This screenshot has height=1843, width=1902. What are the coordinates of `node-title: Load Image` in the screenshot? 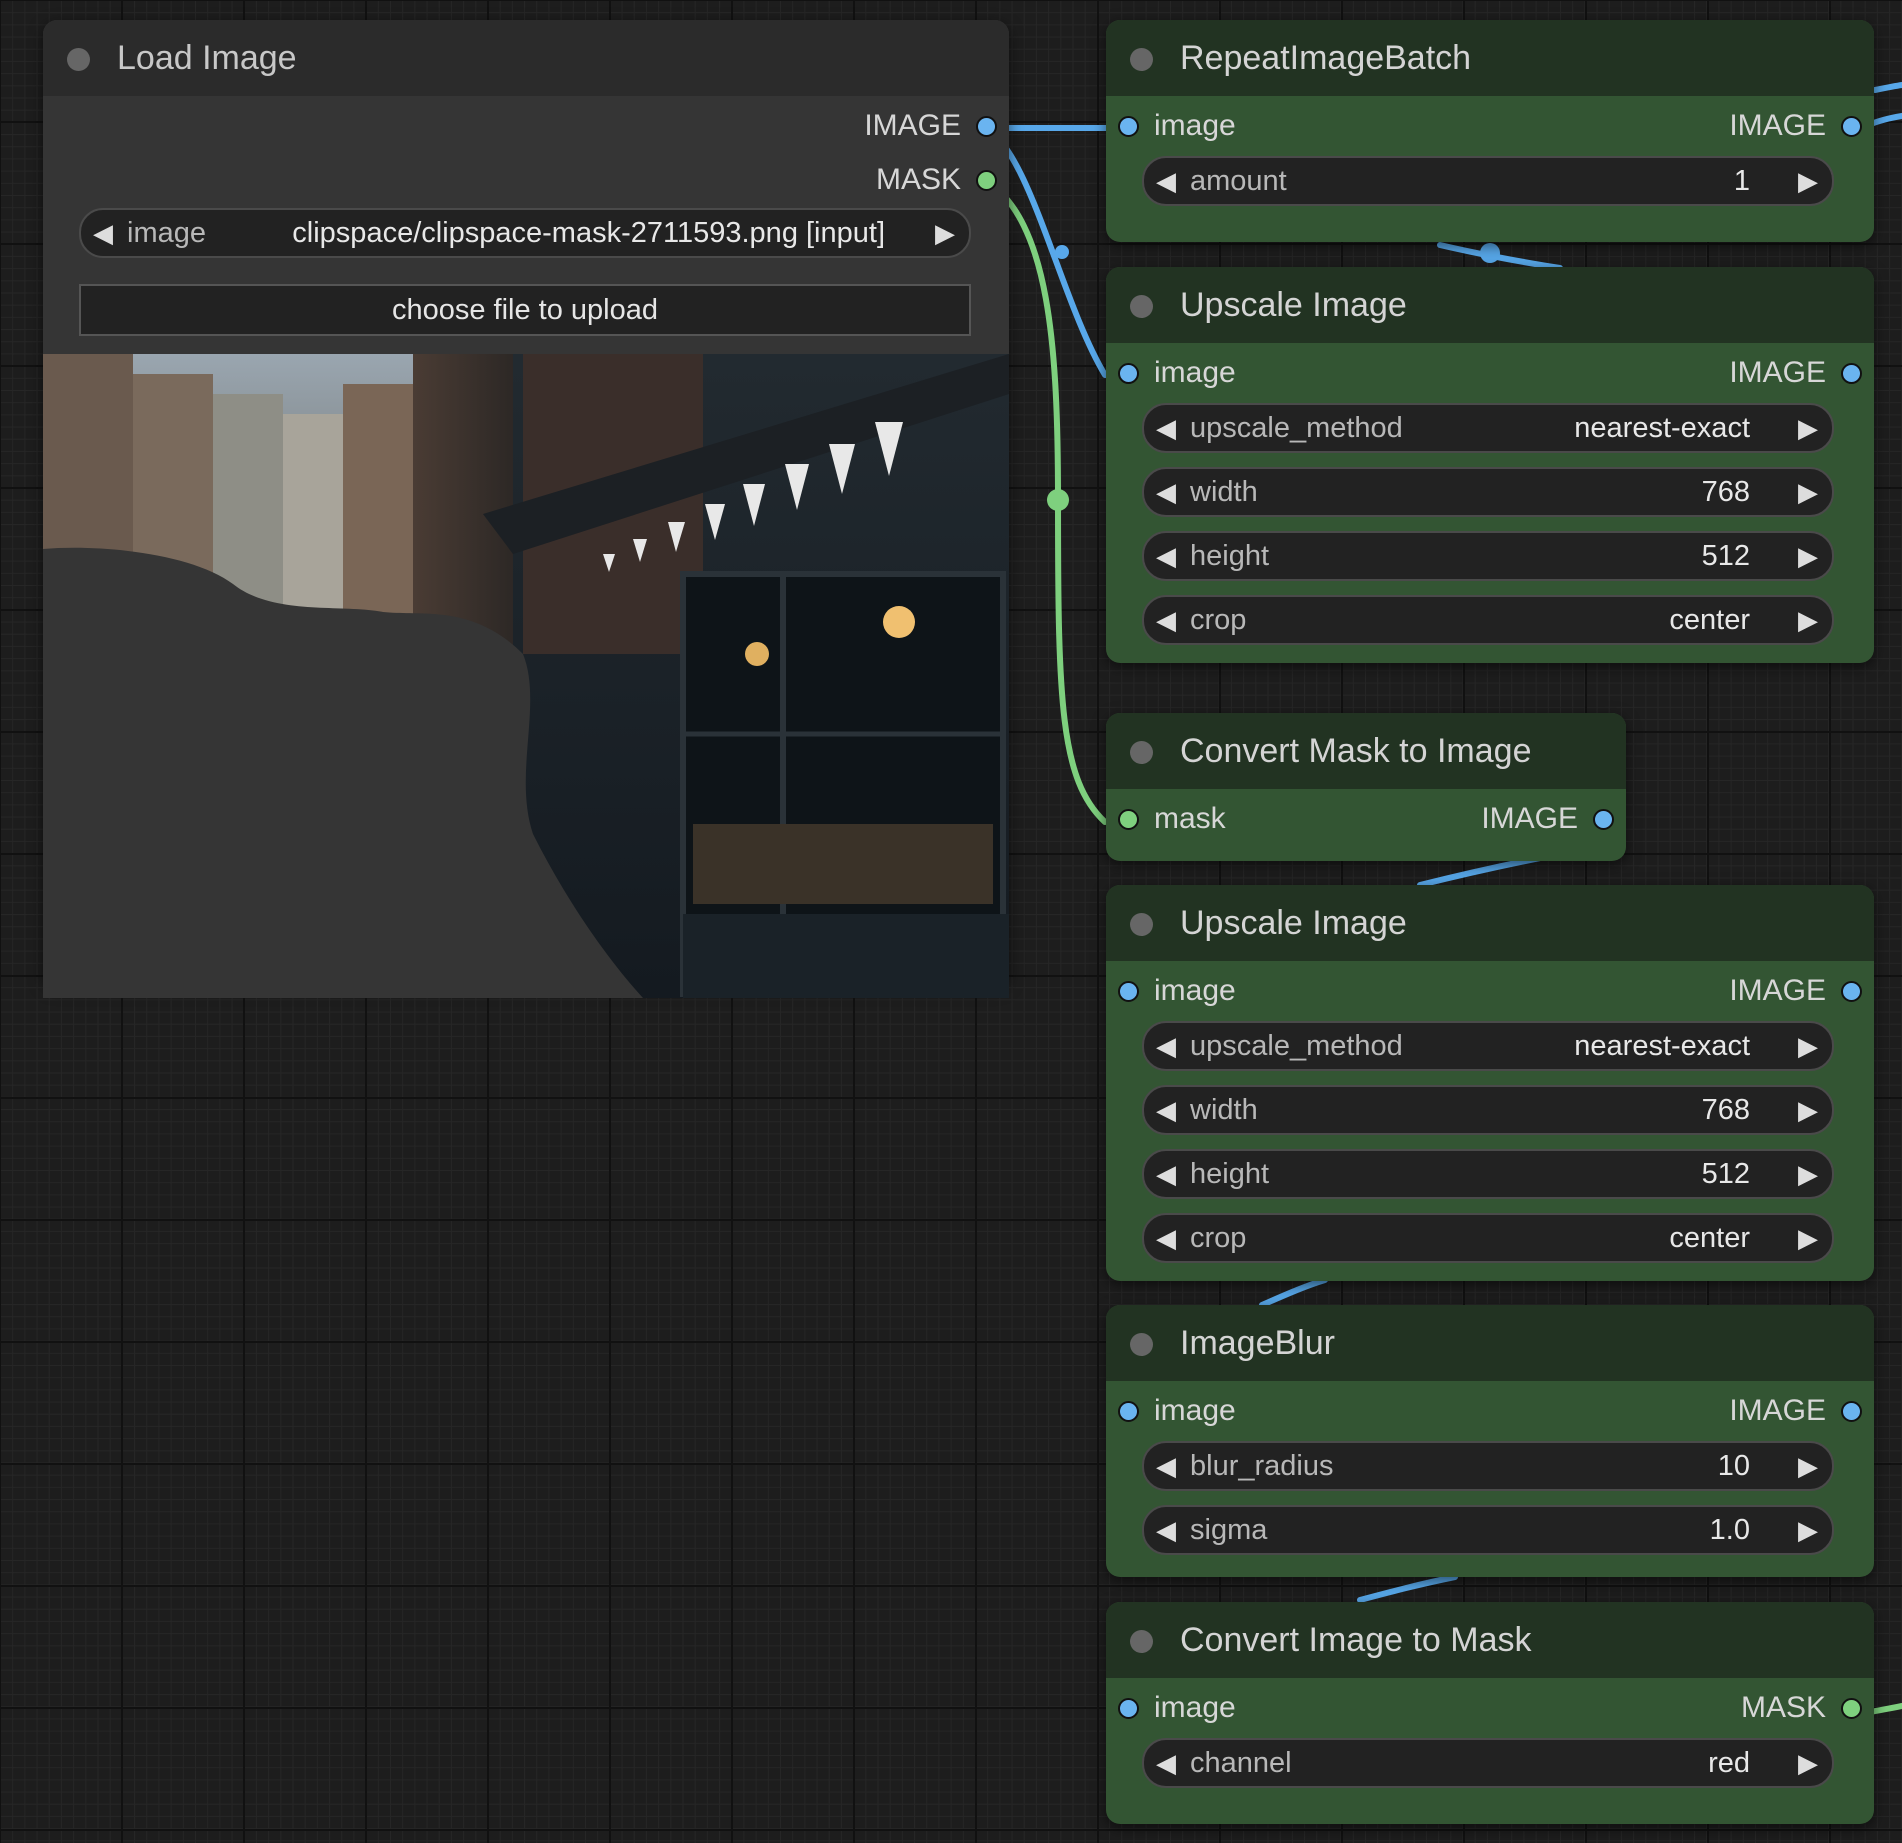 It's located at (207, 58).